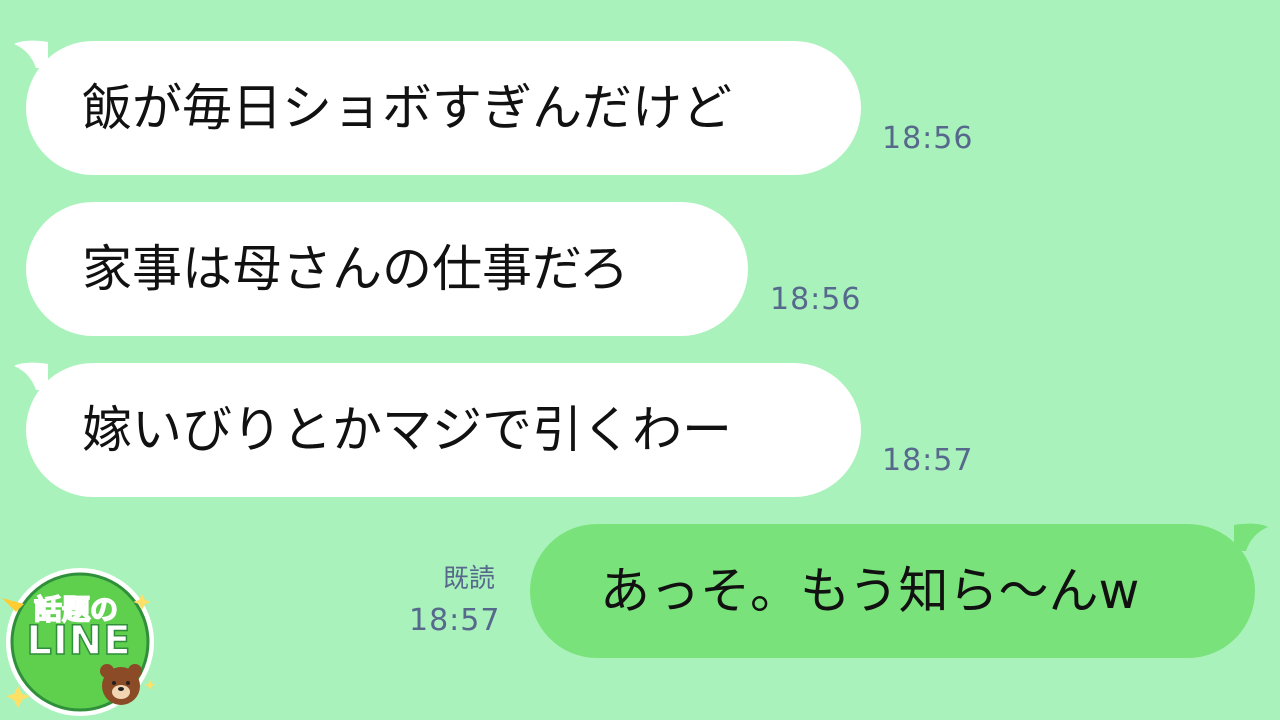 The height and width of the screenshot is (720, 1280). Describe the element at coordinates (870, 591) in the screenshot. I see `message-text: あっそ。もう知ら〜んw` at that location.